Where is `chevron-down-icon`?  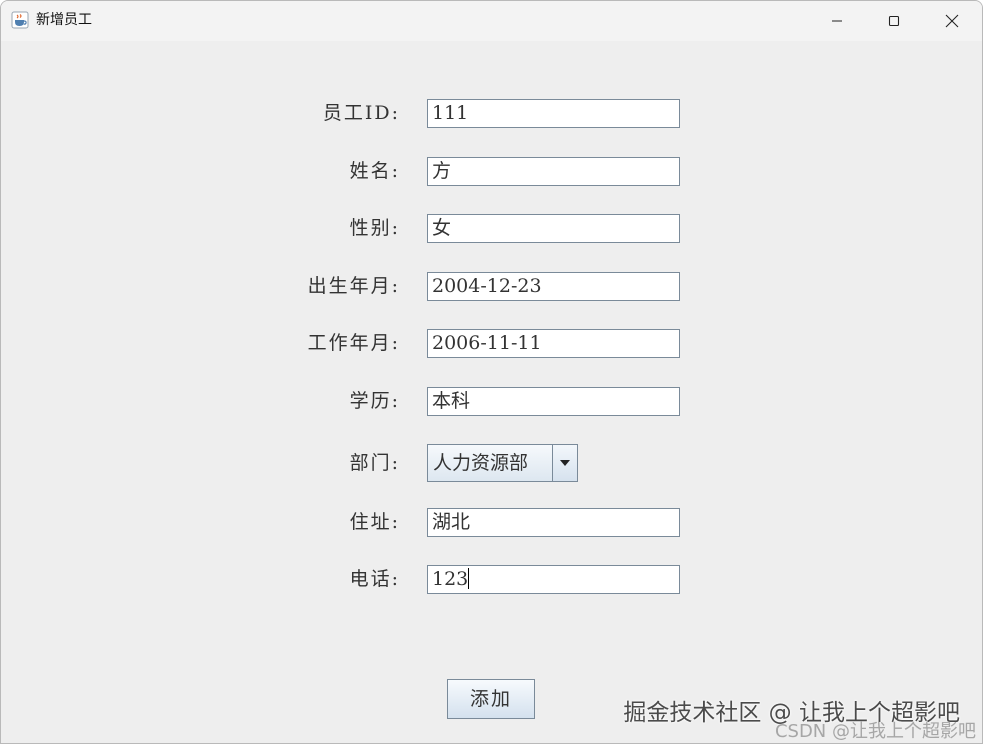
chevron-down-icon is located at coordinates (565, 463).